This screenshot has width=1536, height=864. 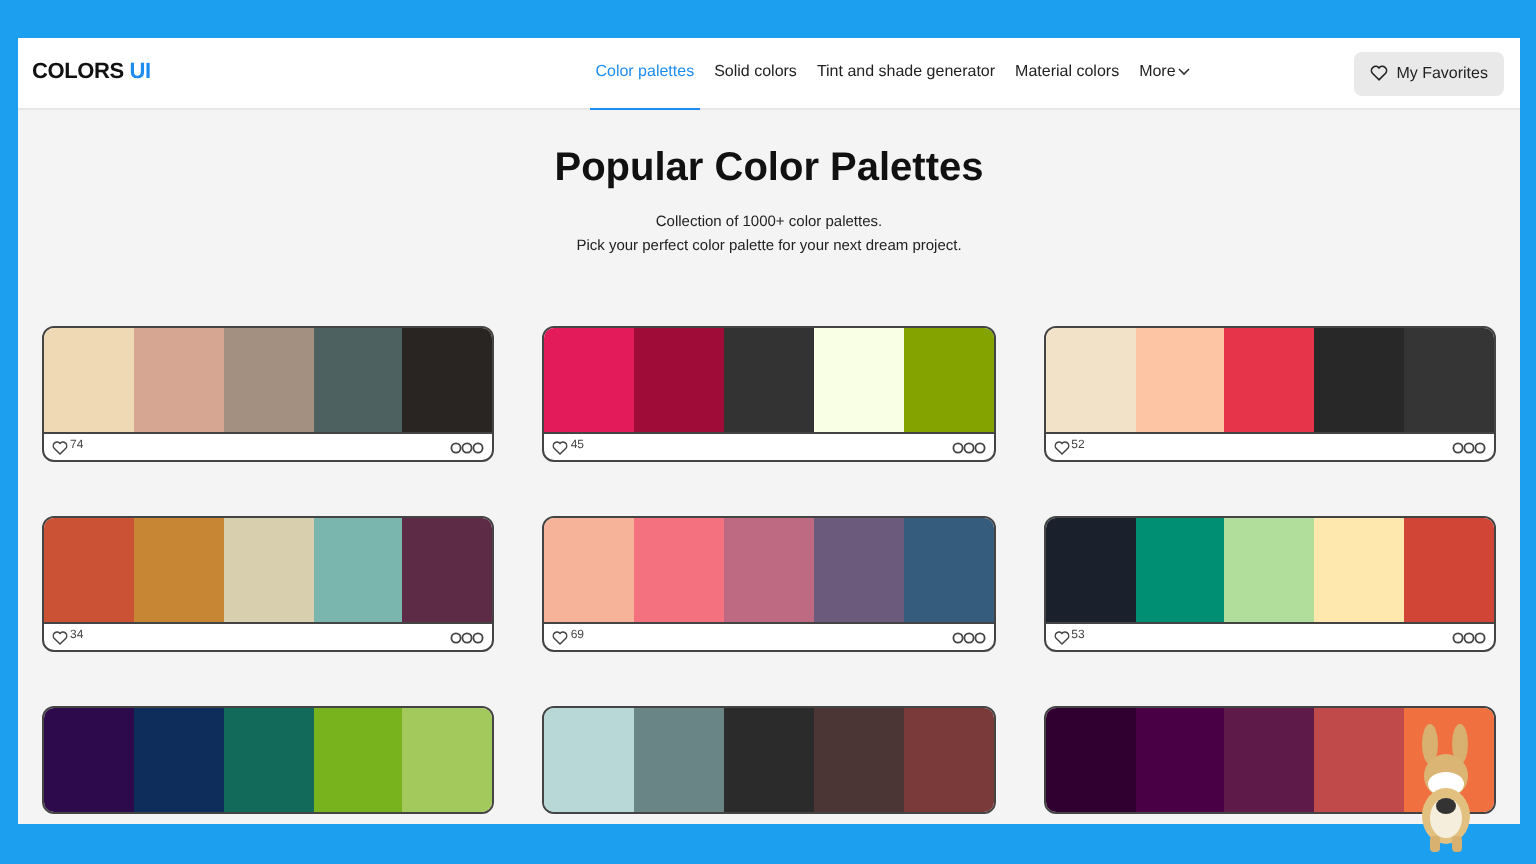 What do you see at coordinates (755, 73) in the screenshot?
I see `nav-link: Solid colors` at bounding box center [755, 73].